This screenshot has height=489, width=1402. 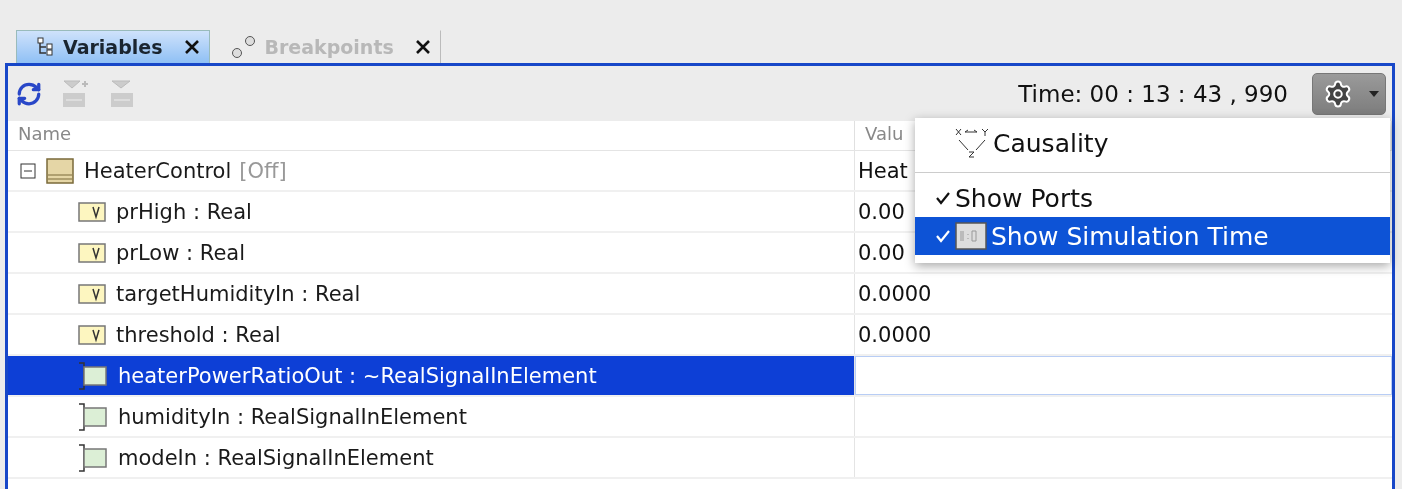 What do you see at coordinates (263, 170) in the screenshot?
I see `state-label: [Off]` at bounding box center [263, 170].